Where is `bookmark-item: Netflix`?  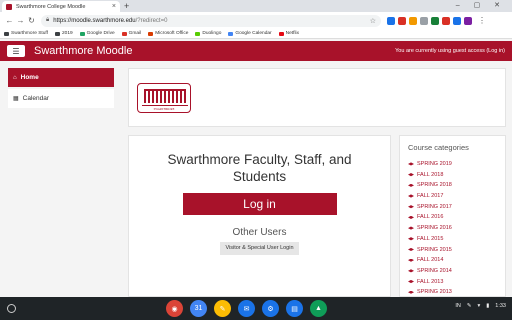 bookmark-item: Netflix is located at coordinates (288, 33).